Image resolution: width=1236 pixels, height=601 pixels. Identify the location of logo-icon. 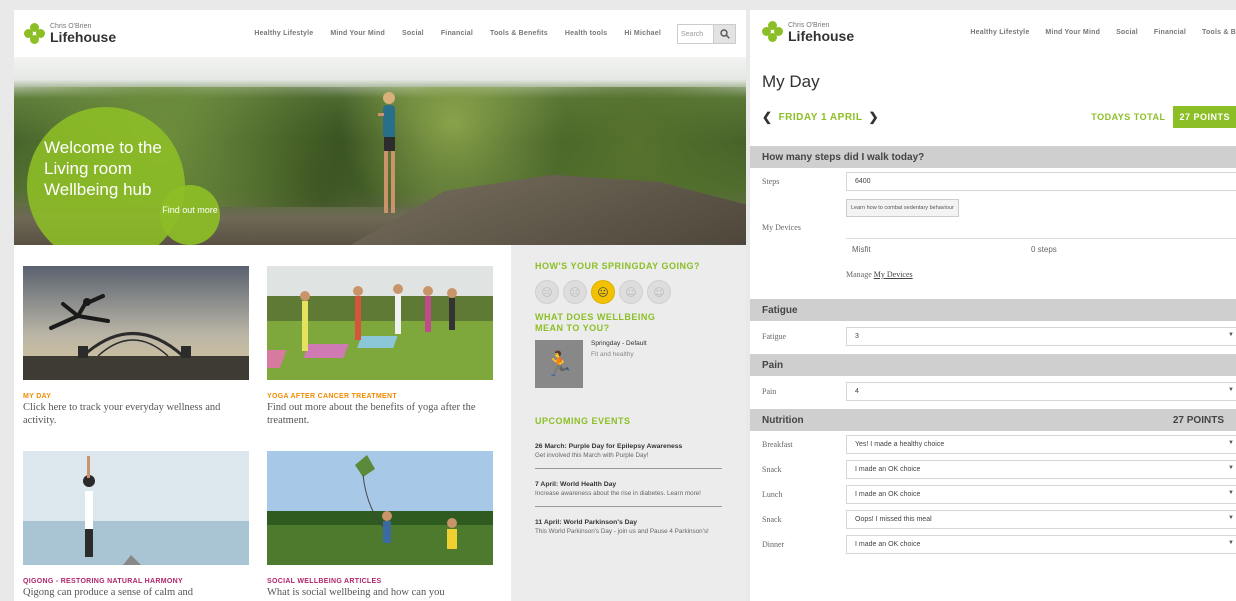
(773, 32).